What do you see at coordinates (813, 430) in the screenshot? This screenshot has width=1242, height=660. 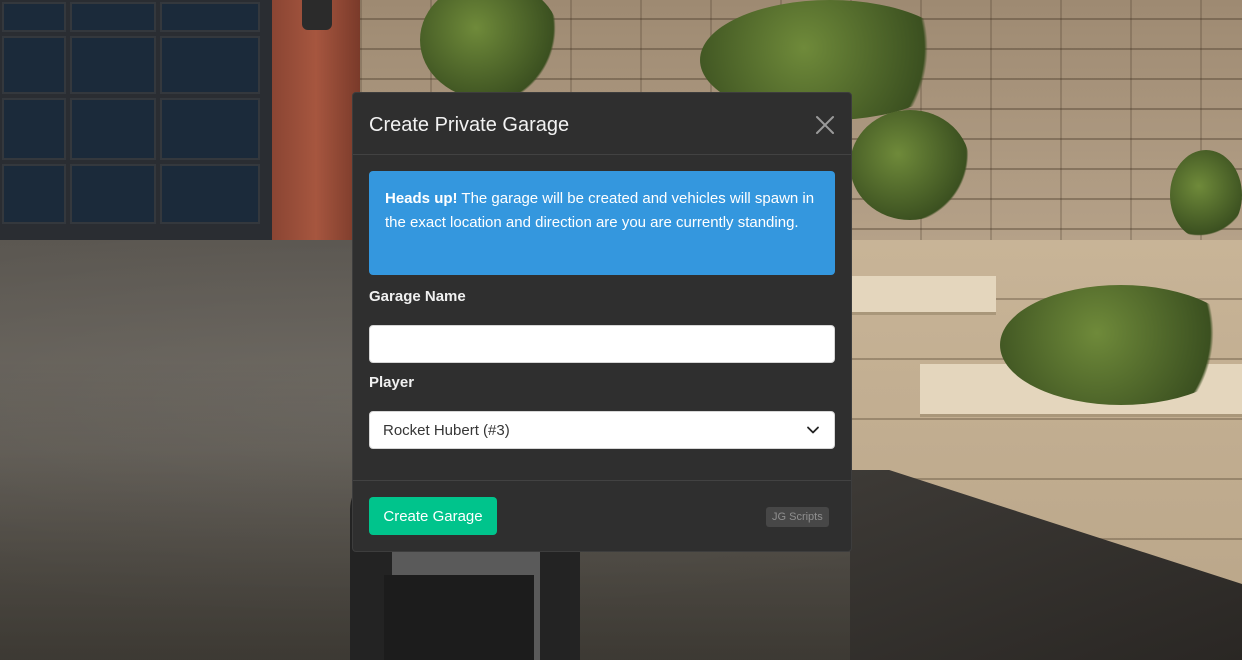 I see `chevron-down-icon` at bounding box center [813, 430].